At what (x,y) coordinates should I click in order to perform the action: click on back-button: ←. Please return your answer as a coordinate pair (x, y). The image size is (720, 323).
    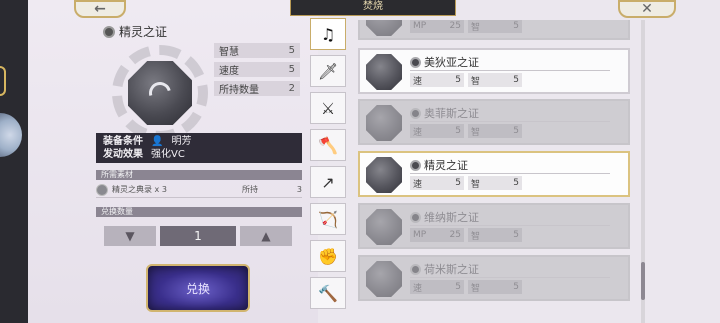
    Looking at the image, I should click on (100, 9).